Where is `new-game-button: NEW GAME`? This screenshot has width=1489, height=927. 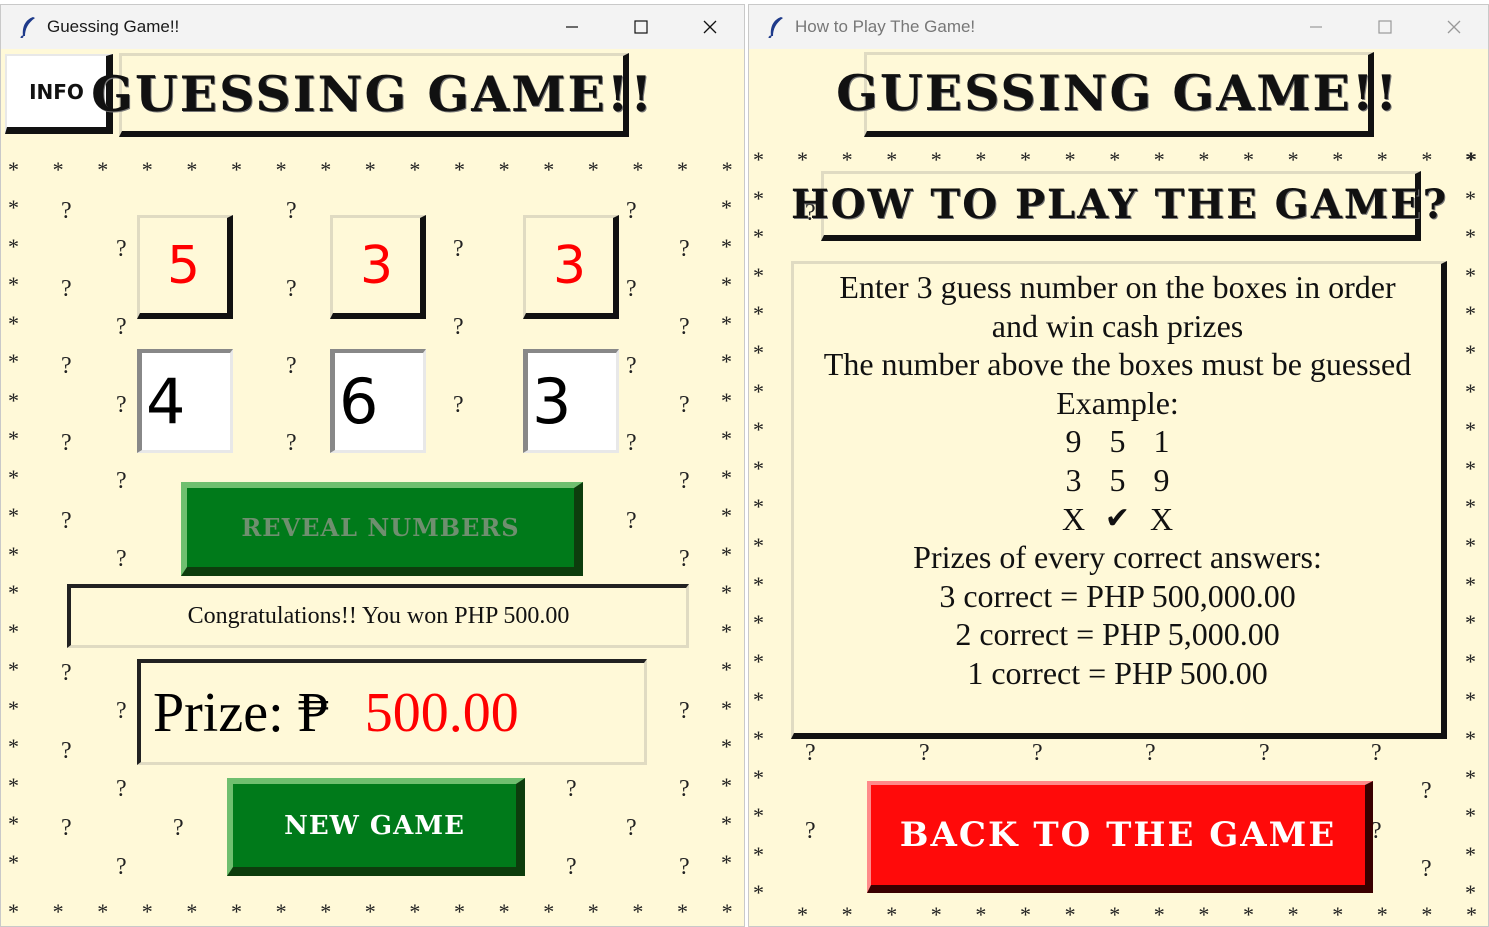
new-game-button: NEW GAME is located at coordinates (376, 827).